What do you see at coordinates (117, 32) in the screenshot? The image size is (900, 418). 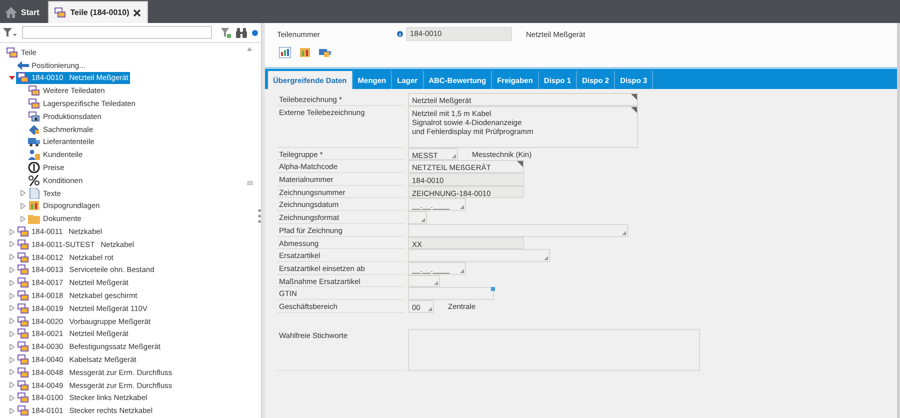 I see `search-field` at bounding box center [117, 32].